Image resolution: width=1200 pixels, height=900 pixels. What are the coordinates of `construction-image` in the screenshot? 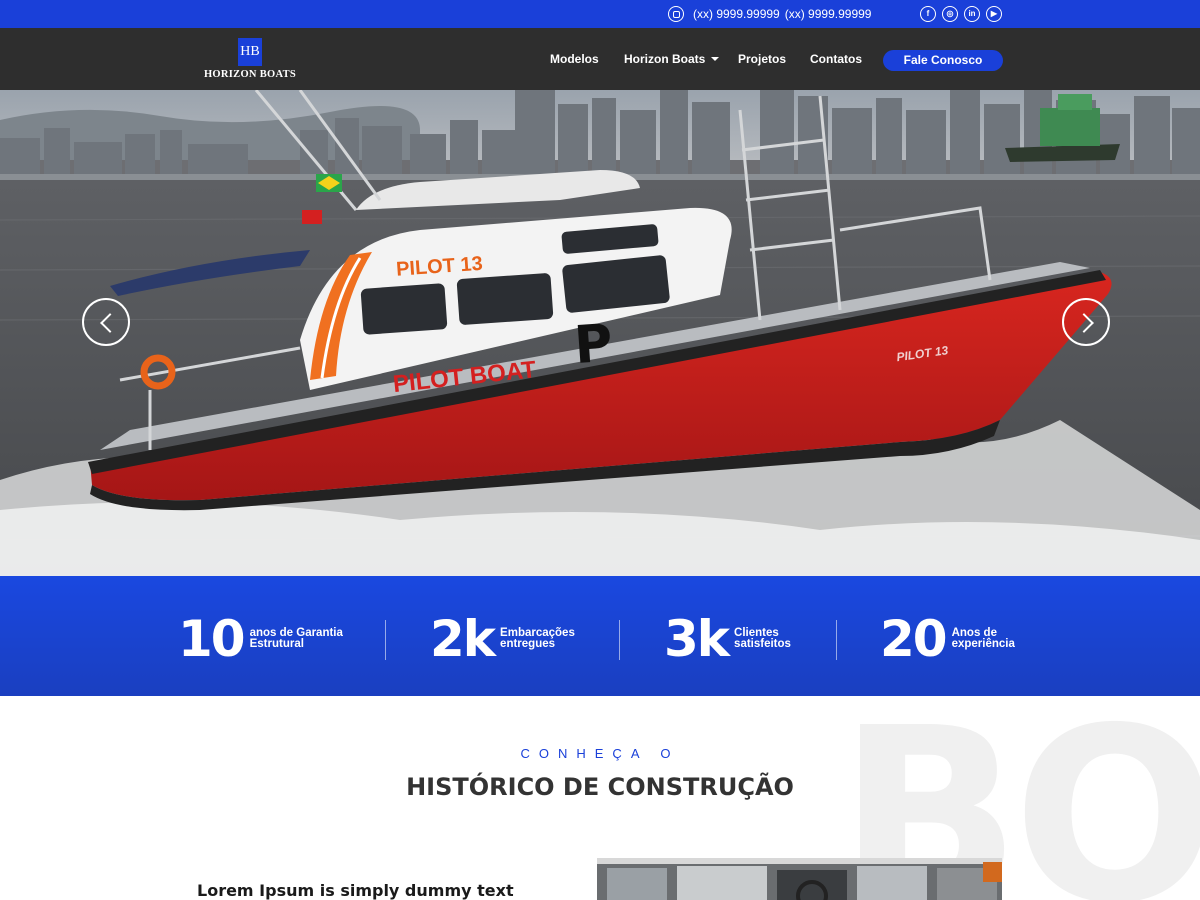 It's located at (799, 879).